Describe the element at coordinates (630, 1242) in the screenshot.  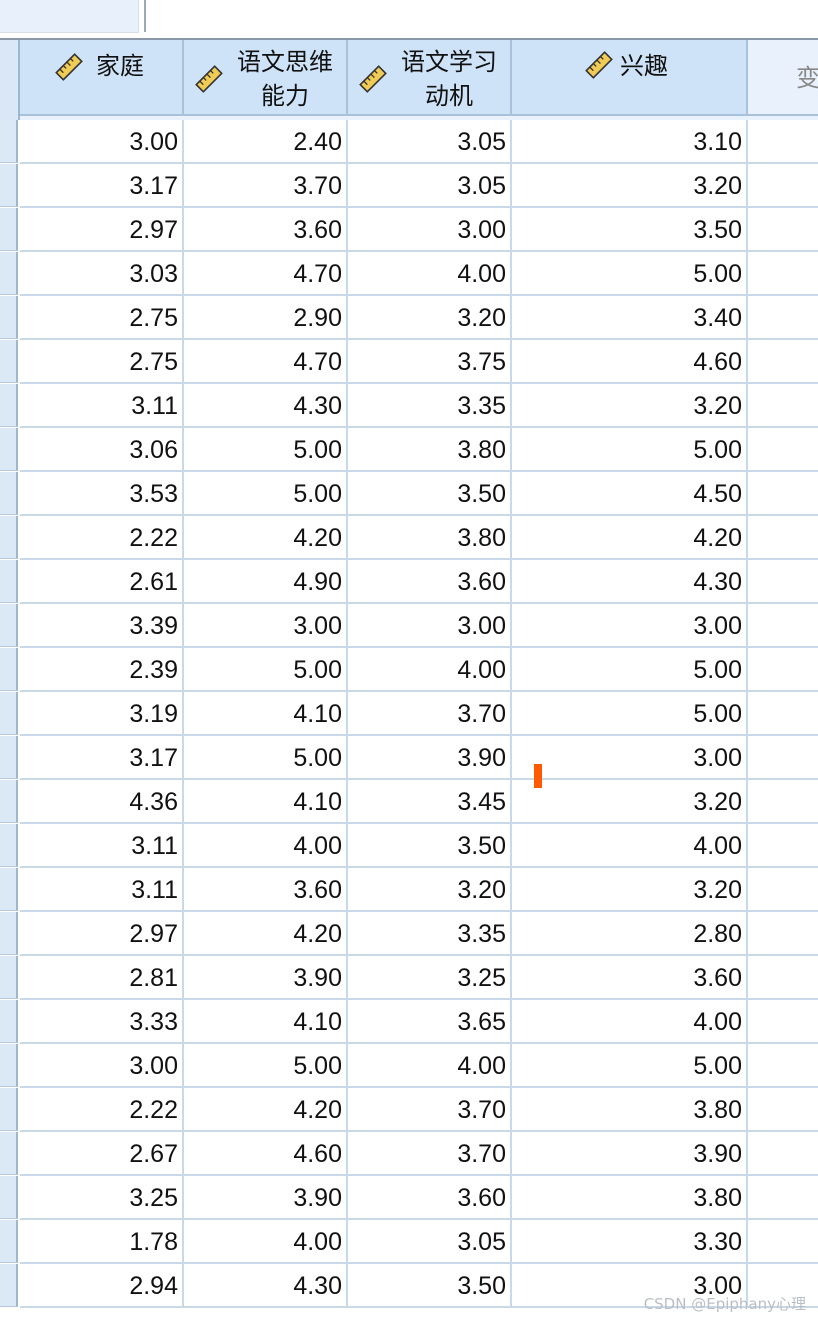
I see `table-cell: 3.30` at that location.